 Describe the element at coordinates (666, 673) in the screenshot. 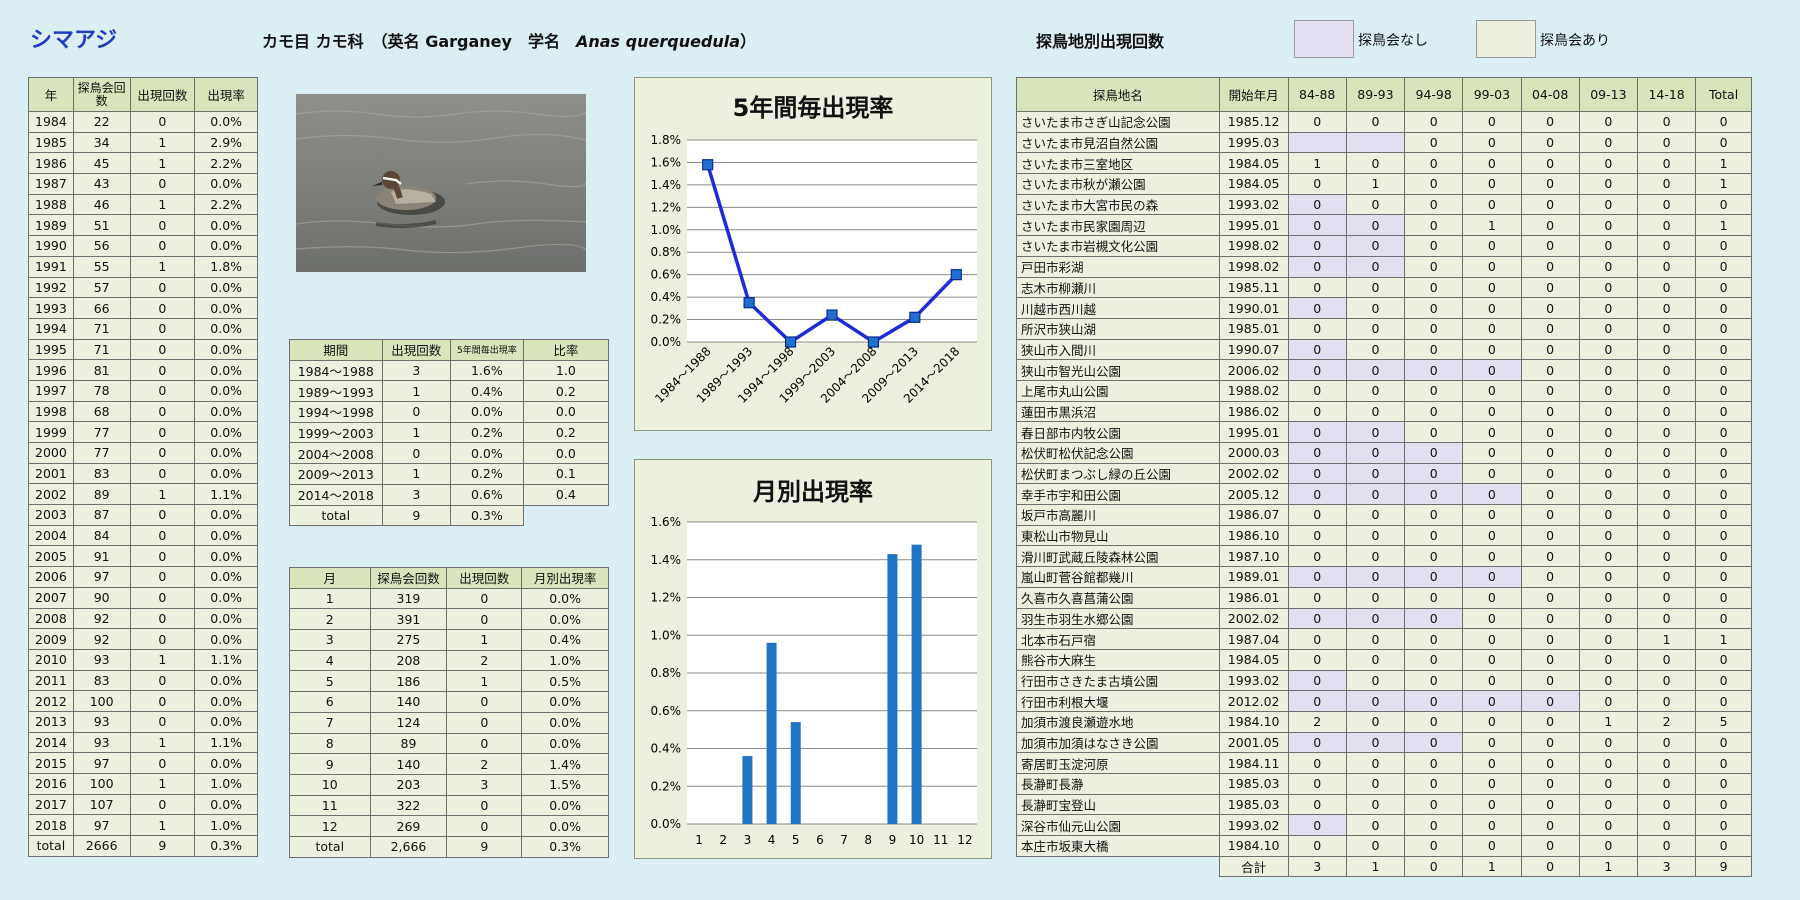

I see `y-tick-label: 0.8%` at that location.